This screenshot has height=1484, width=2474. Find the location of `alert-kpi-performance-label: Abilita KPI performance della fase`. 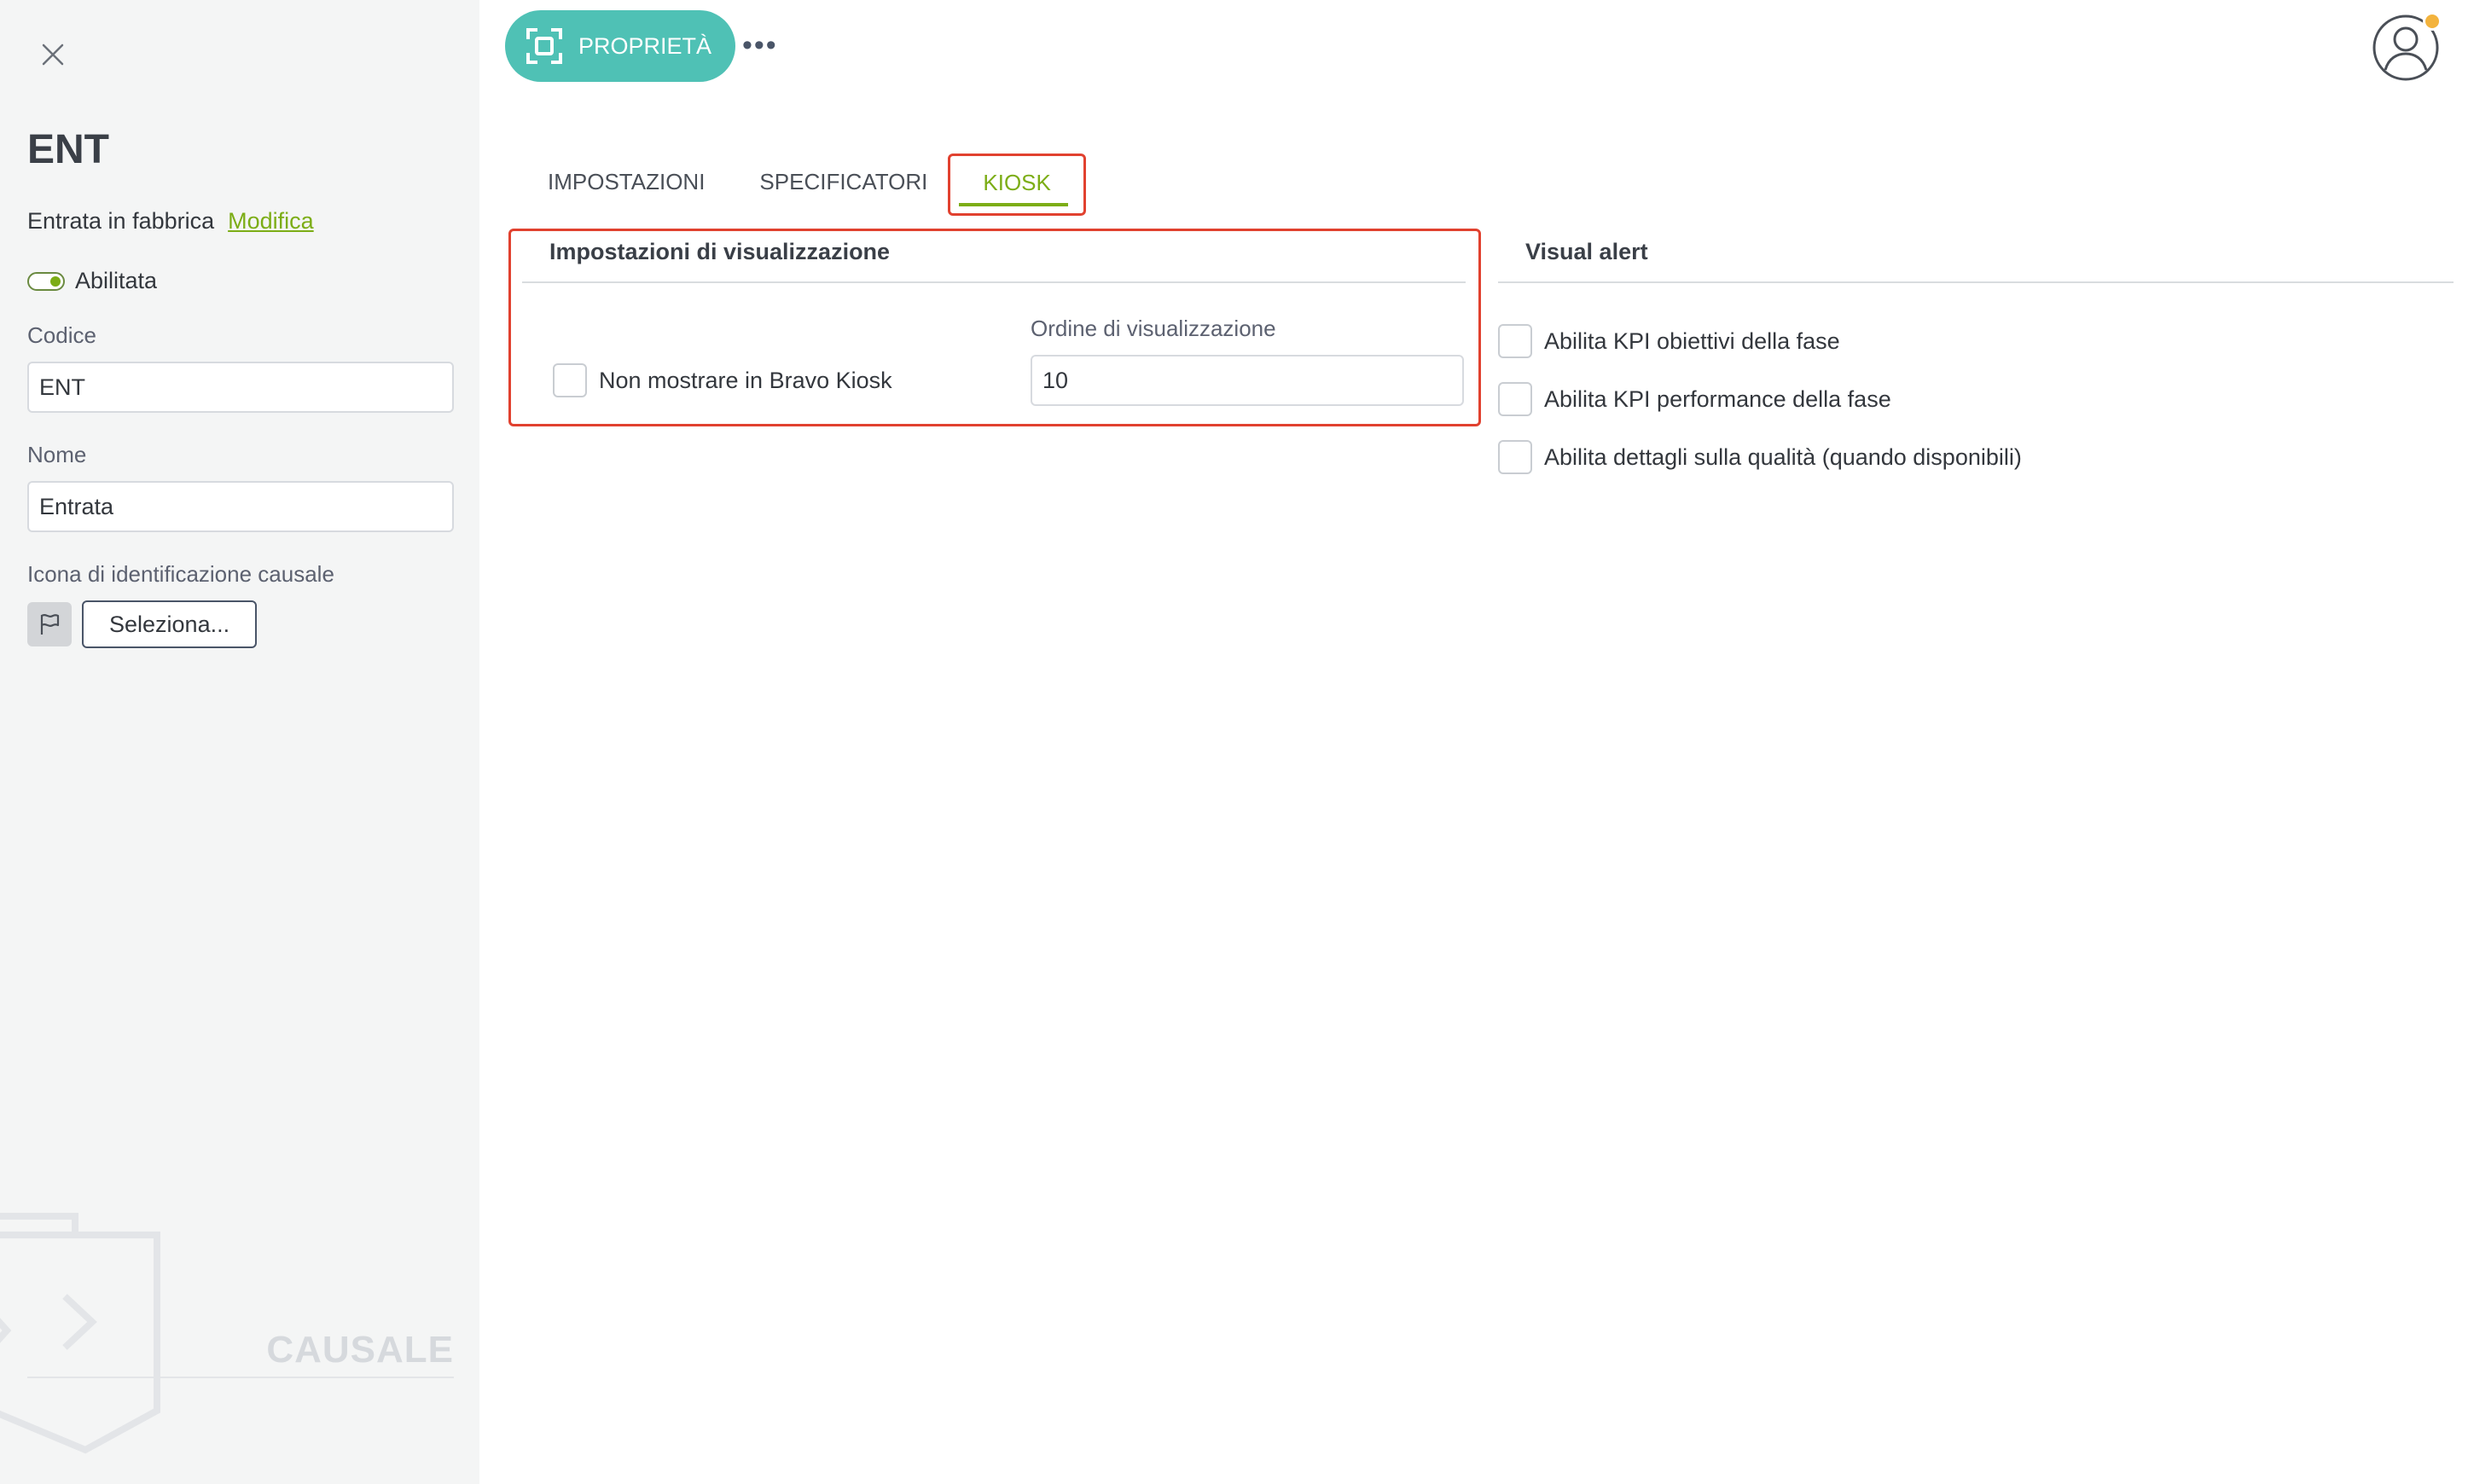

alert-kpi-performance-label: Abilita KPI performance della fase is located at coordinates (1717, 398).